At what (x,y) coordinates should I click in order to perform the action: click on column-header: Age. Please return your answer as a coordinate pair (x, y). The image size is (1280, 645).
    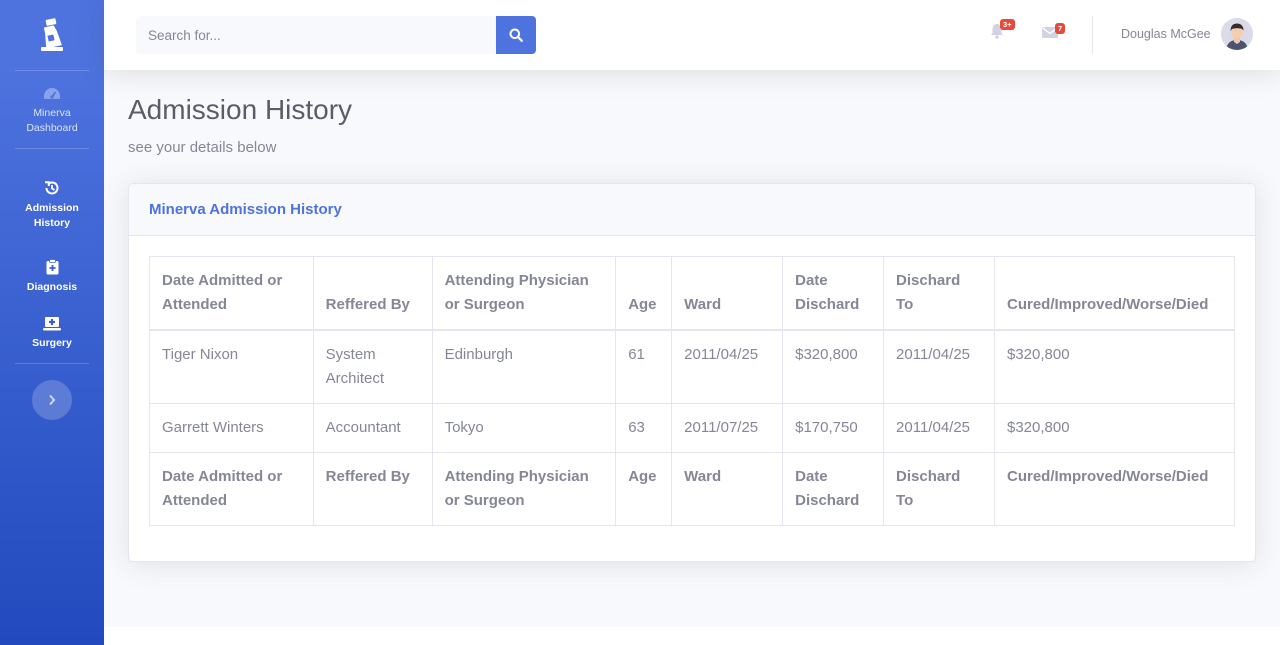
    Looking at the image, I should click on (644, 293).